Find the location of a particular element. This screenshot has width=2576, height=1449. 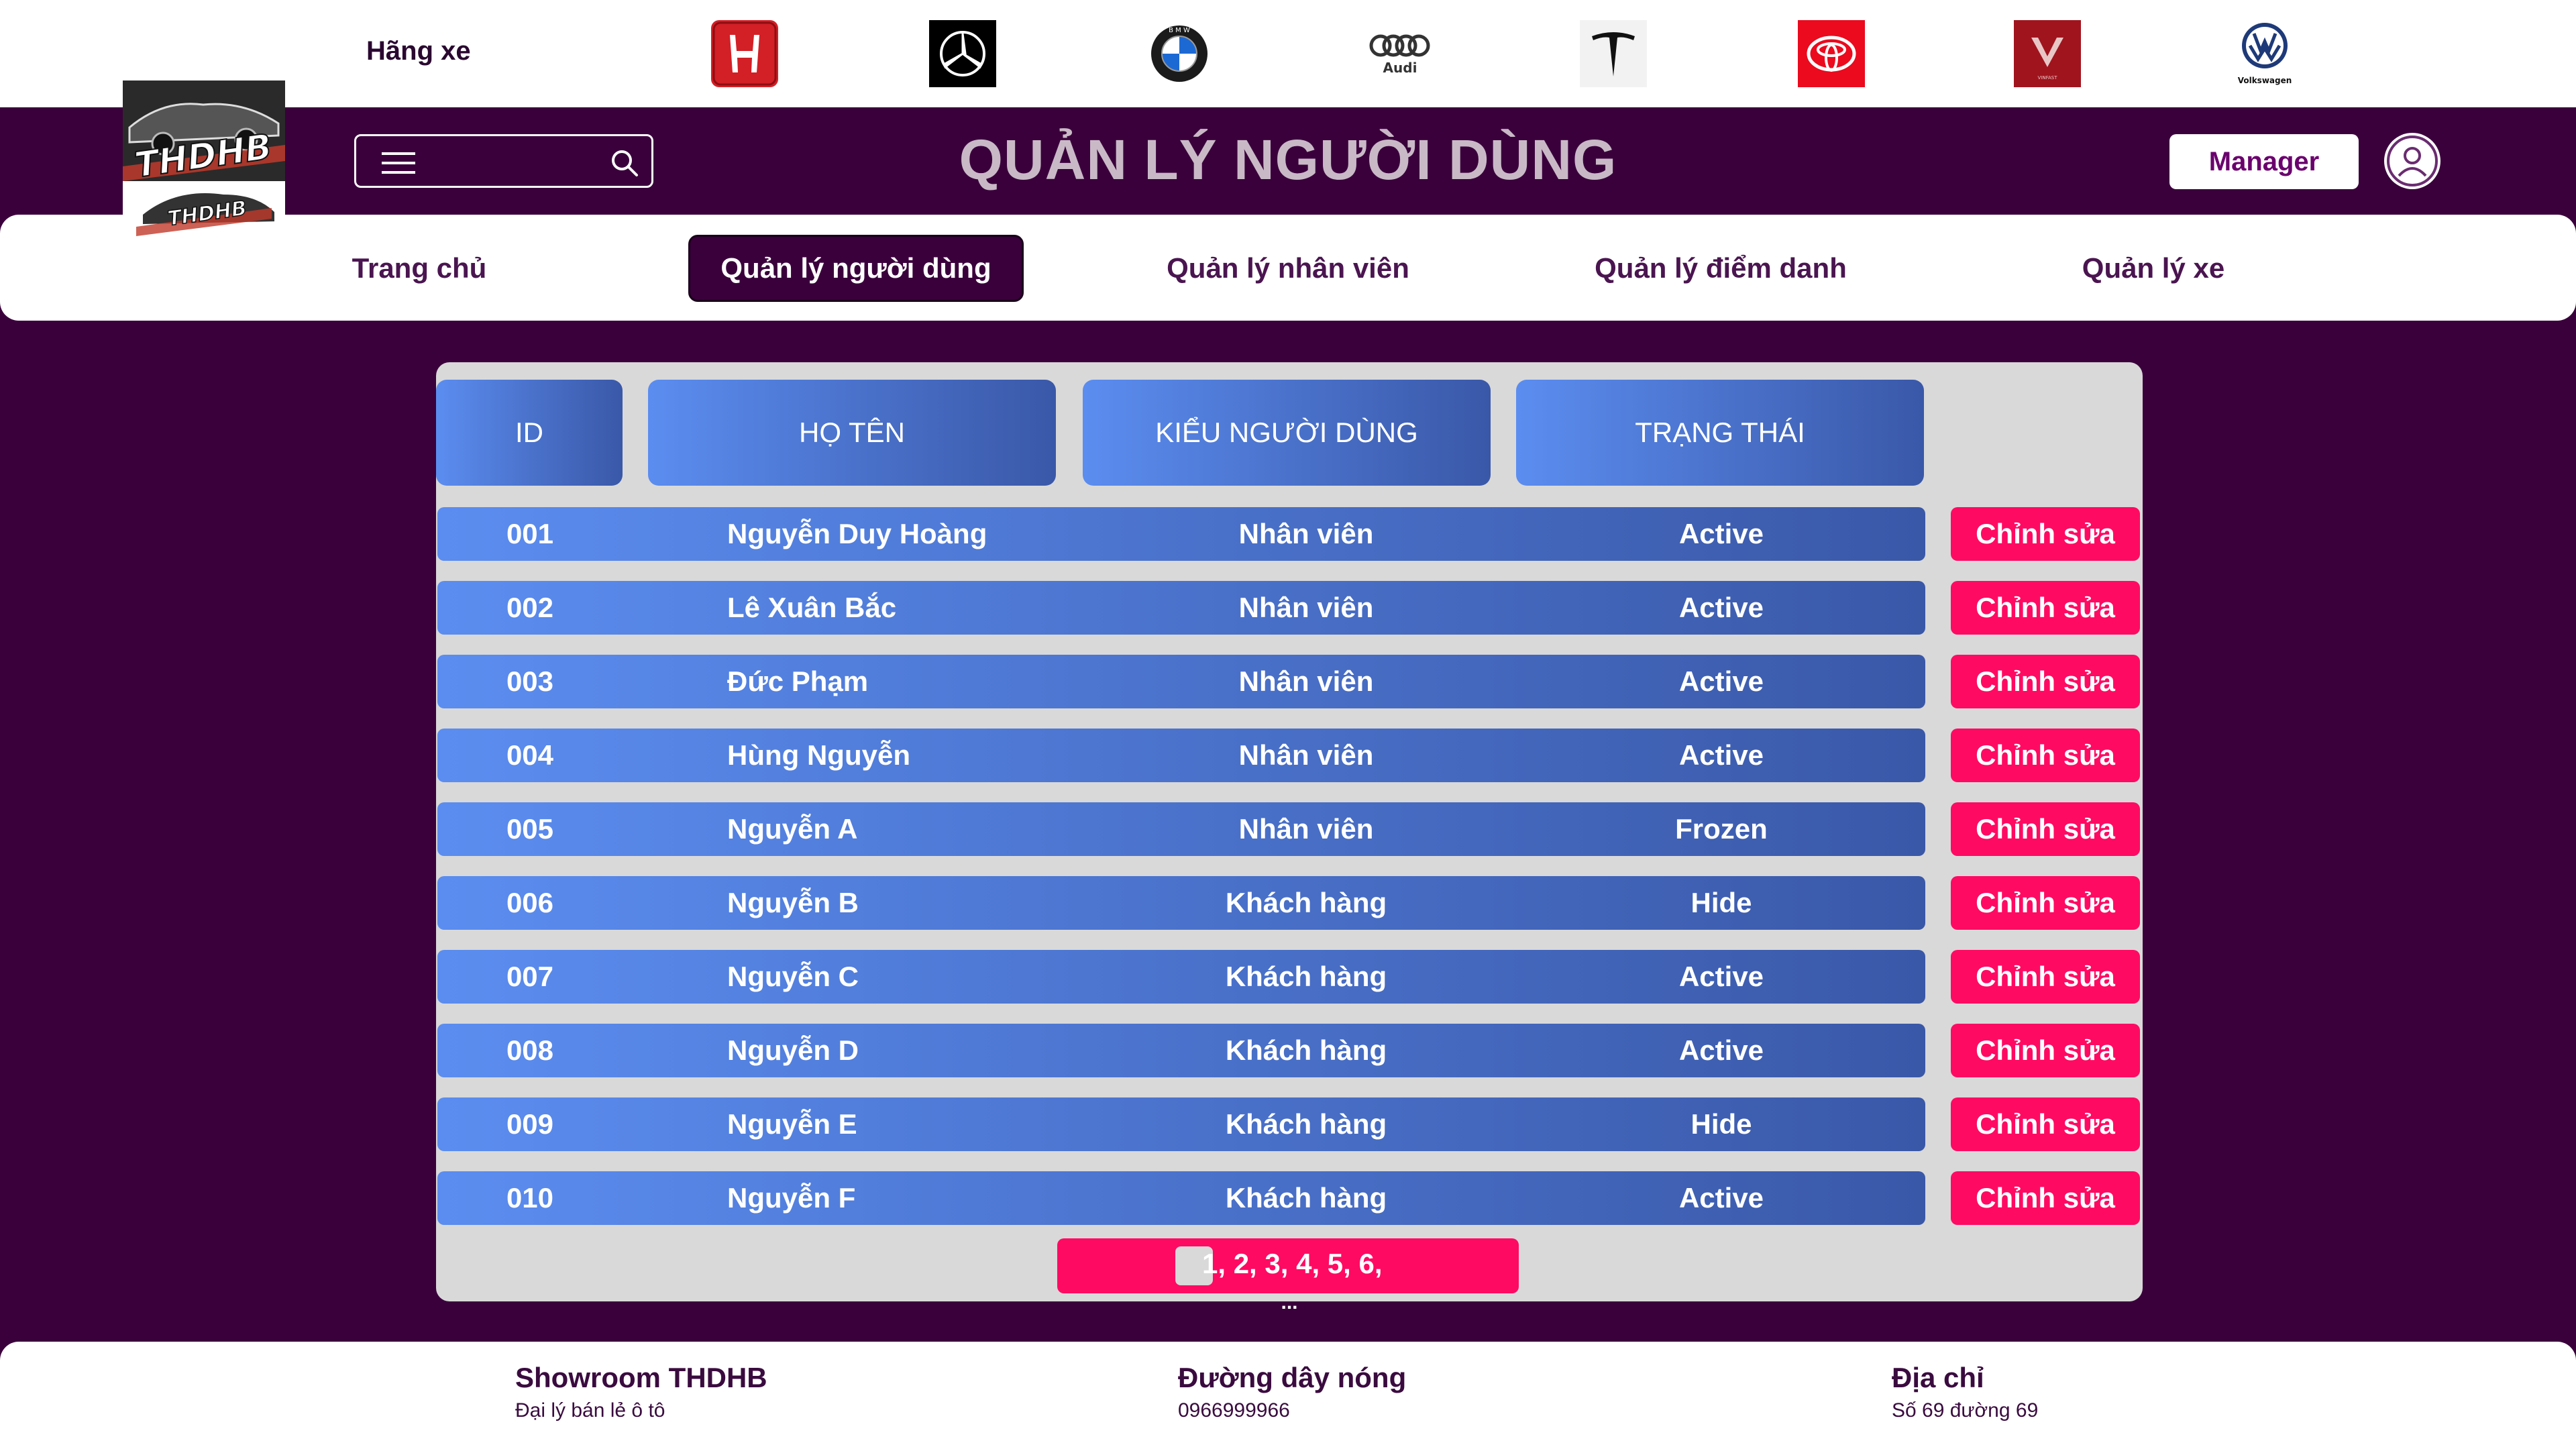

honda-icon is located at coordinates (744, 53).